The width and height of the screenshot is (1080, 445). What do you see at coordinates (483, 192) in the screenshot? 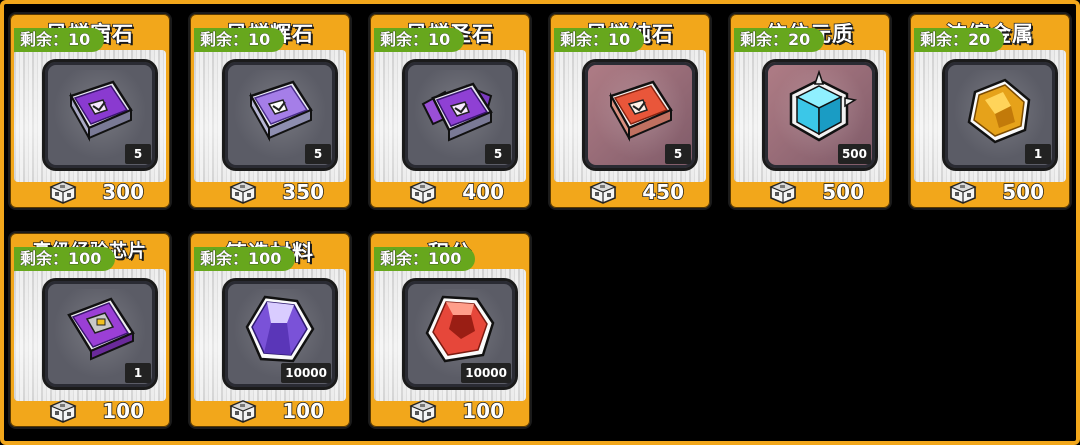
I see `item-price: 400` at bounding box center [483, 192].